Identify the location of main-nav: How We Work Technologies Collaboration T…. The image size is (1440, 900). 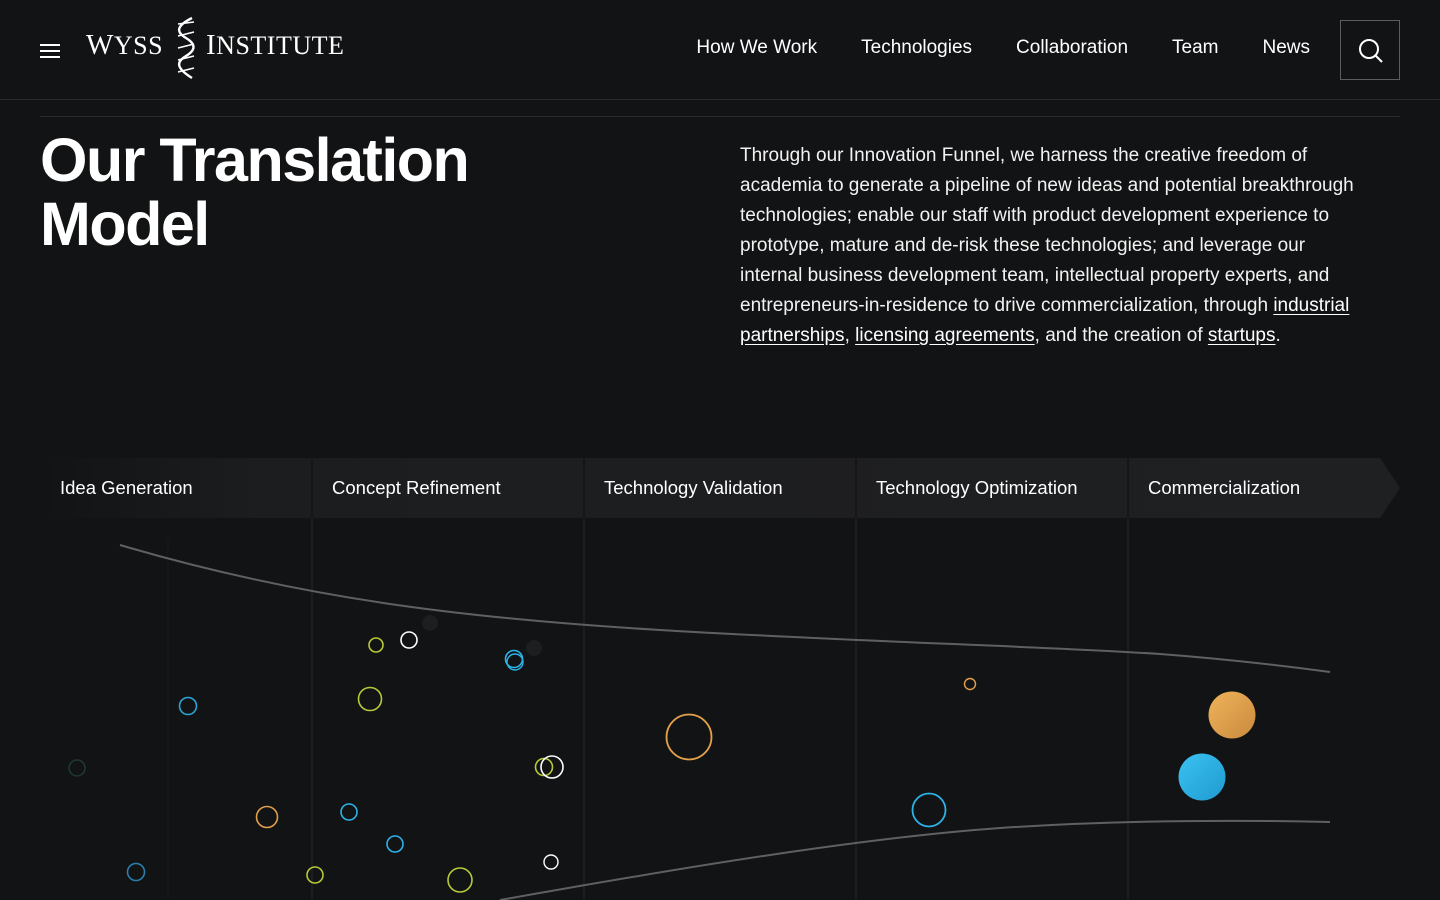
(1003, 48).